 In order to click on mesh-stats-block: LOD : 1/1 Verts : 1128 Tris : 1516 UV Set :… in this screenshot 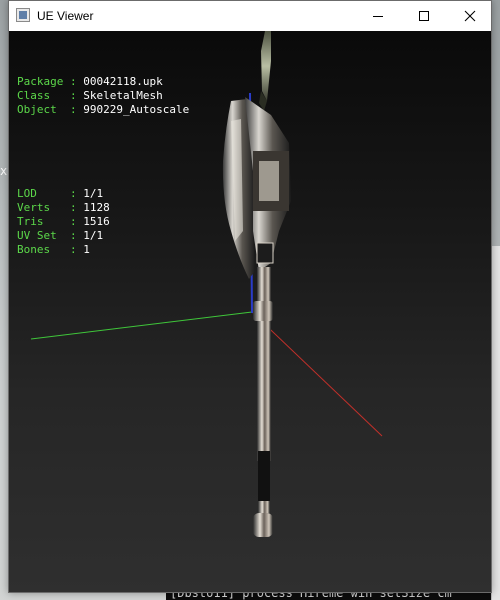, I will do `click(103, 222)`.